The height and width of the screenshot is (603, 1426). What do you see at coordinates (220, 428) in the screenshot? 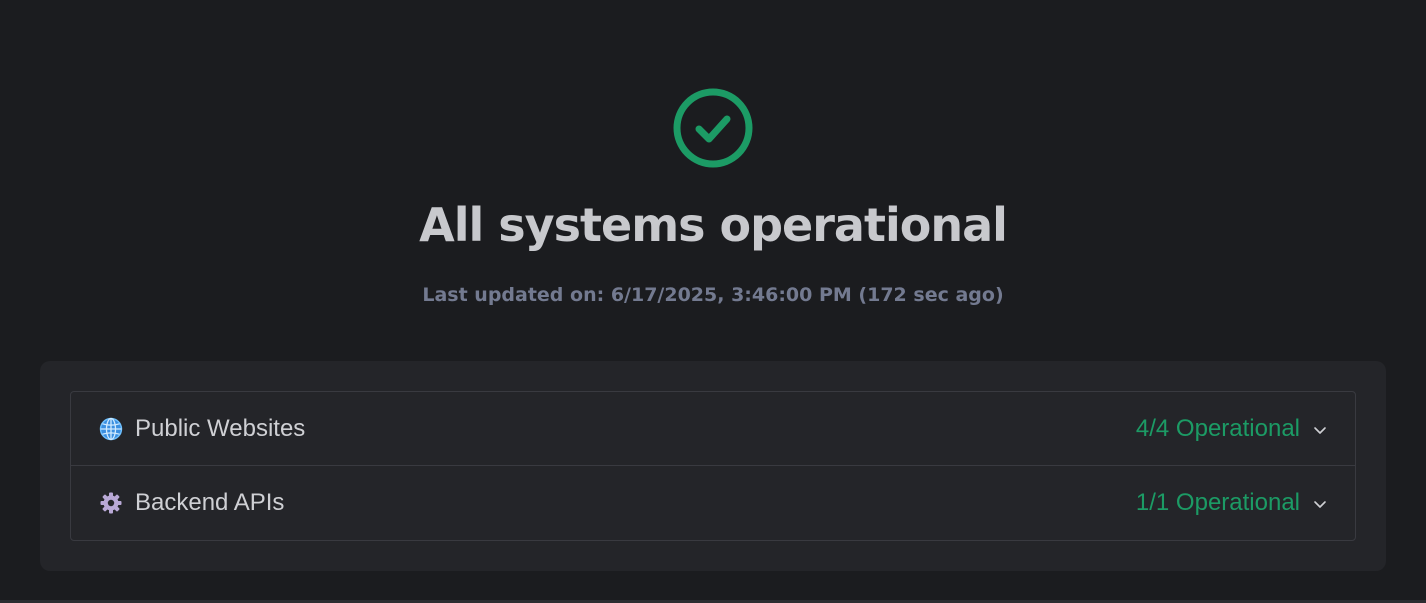
I see `group-label: Public Websites` at bounding box center [220, 428].